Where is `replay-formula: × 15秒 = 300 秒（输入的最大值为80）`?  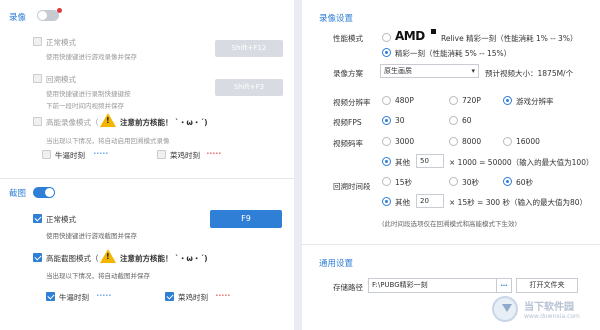 replay-formula: × 15秒 = 300 秒（输入的最大值为80） is located at coordinates (518, 202).